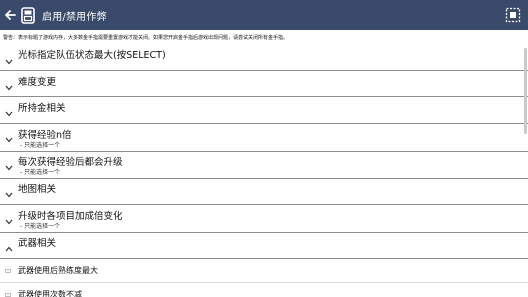 This screenshot has height=297, width=528. What do you see at coordinates (42, 108) in the screenshot?
I see `section-label: 所持金相关` at bounding box center [42, 108].